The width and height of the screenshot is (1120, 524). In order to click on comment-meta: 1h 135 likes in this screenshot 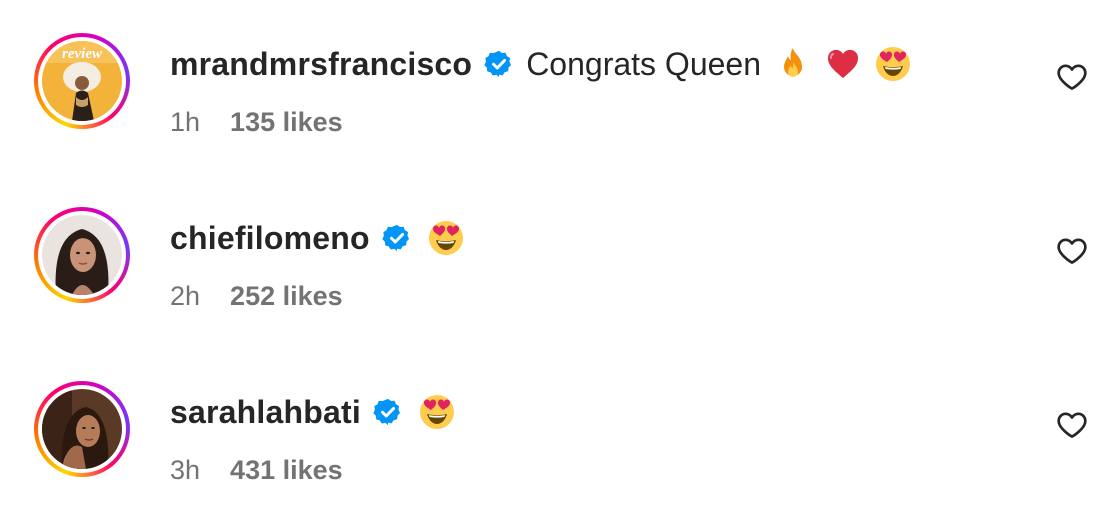, I will do `click(256, 122)`.